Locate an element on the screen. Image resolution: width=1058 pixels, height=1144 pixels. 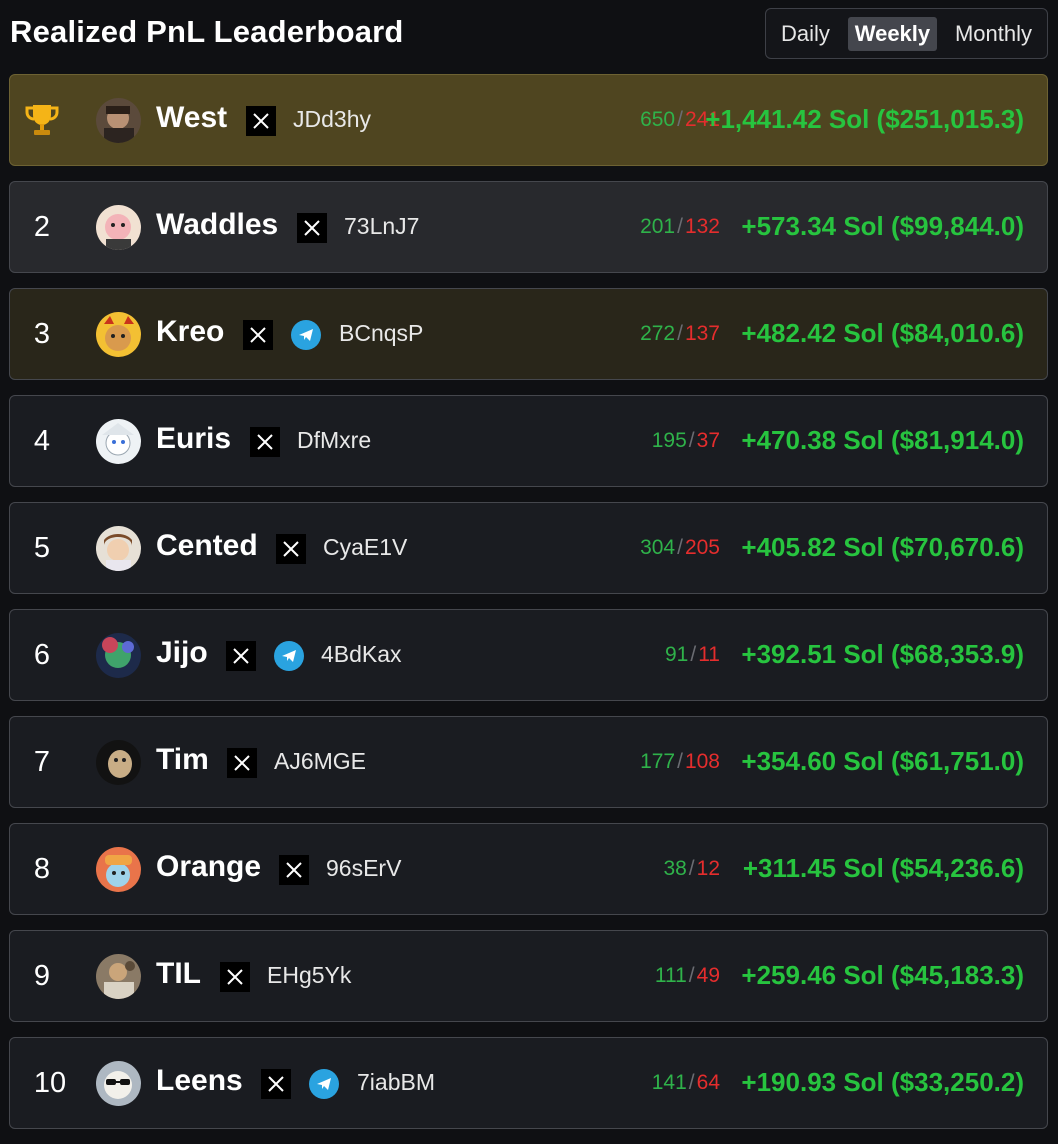
losses-count: 12 is located at coordinates (708, 868).